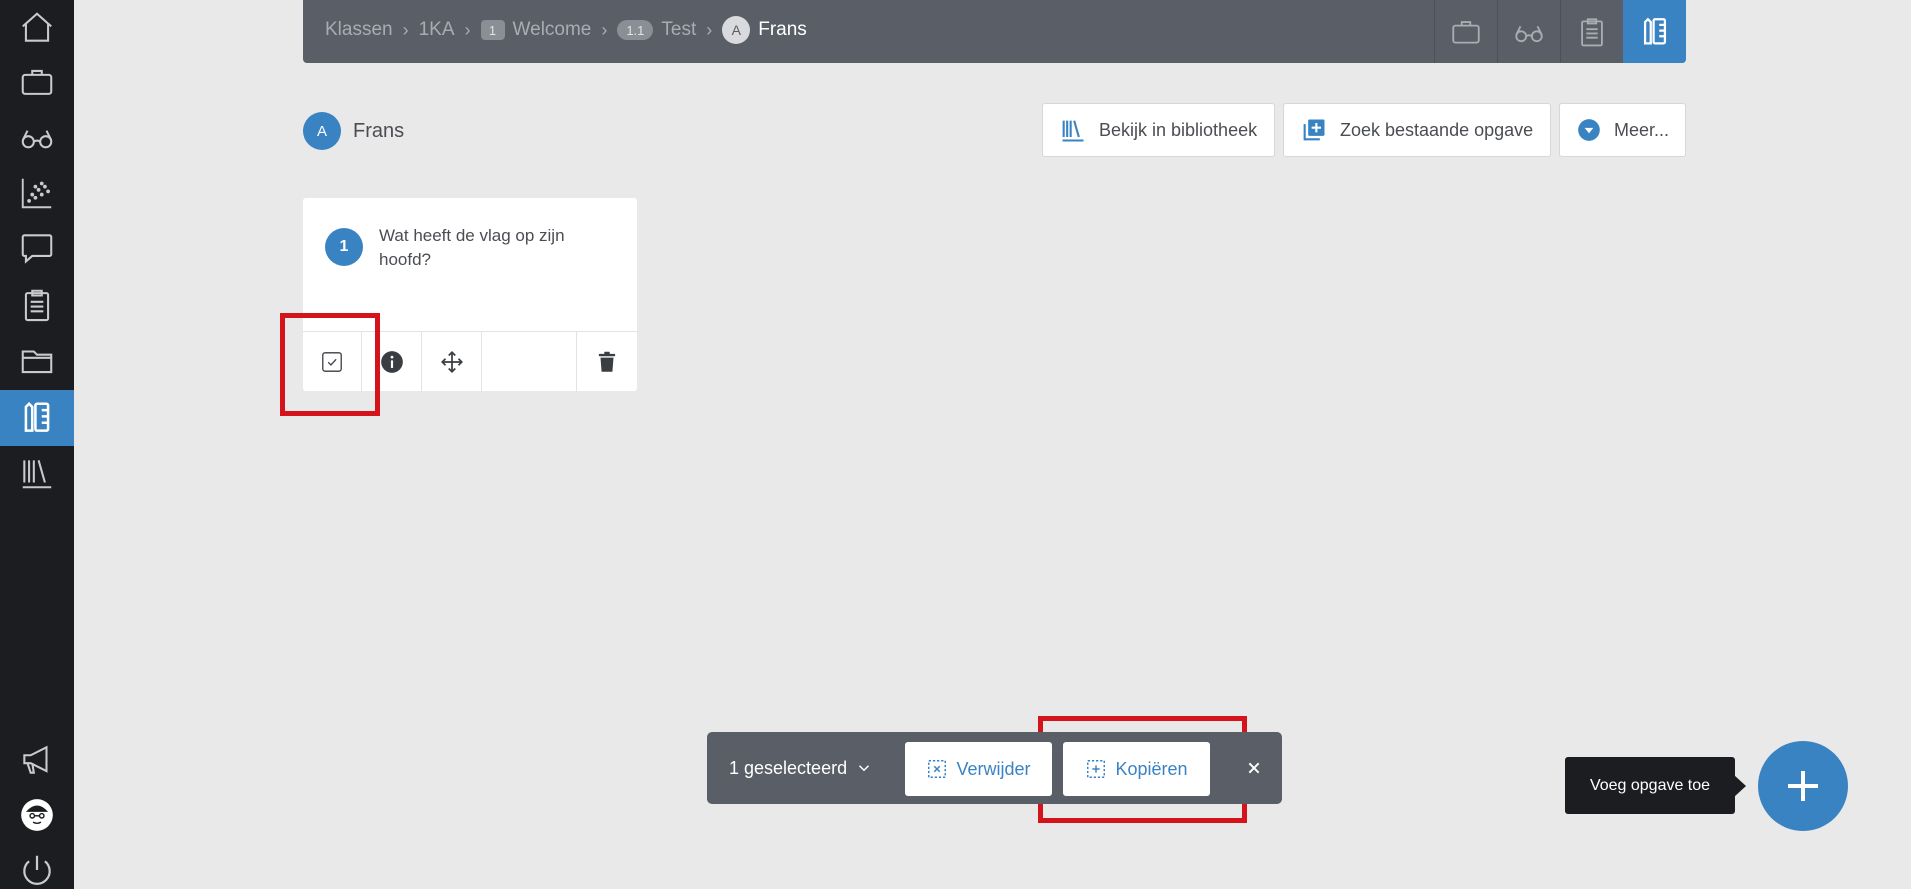  I want to click on question-number: 1, so click(344, 247).